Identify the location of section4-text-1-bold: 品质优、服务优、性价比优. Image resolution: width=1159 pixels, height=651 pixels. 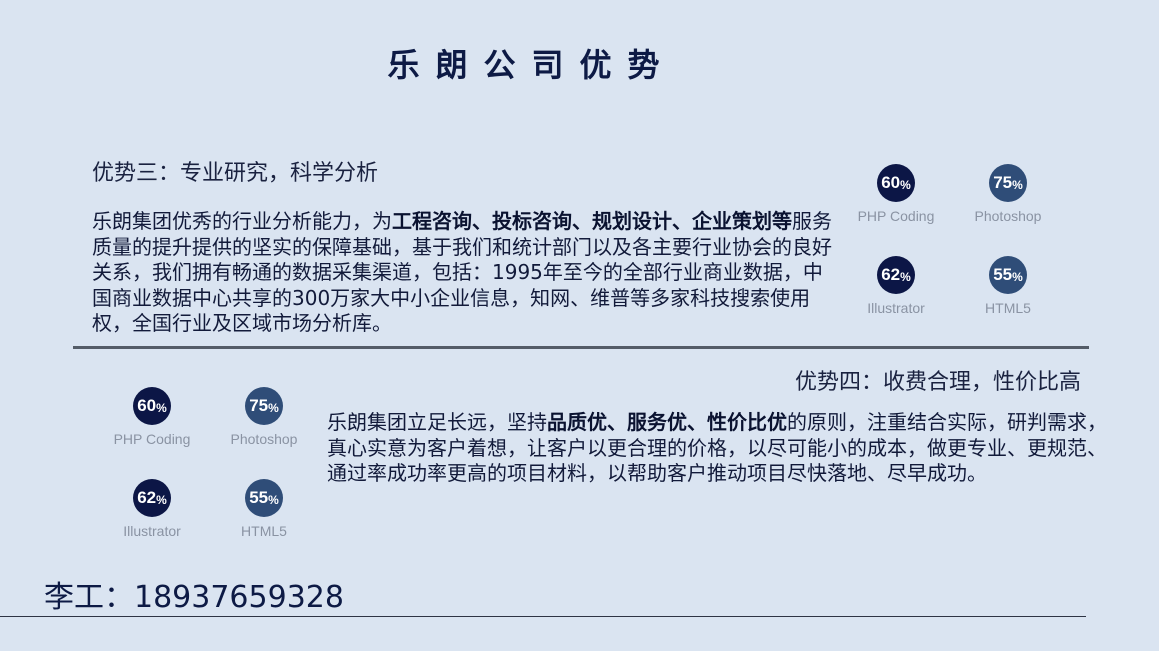
(667, 422).